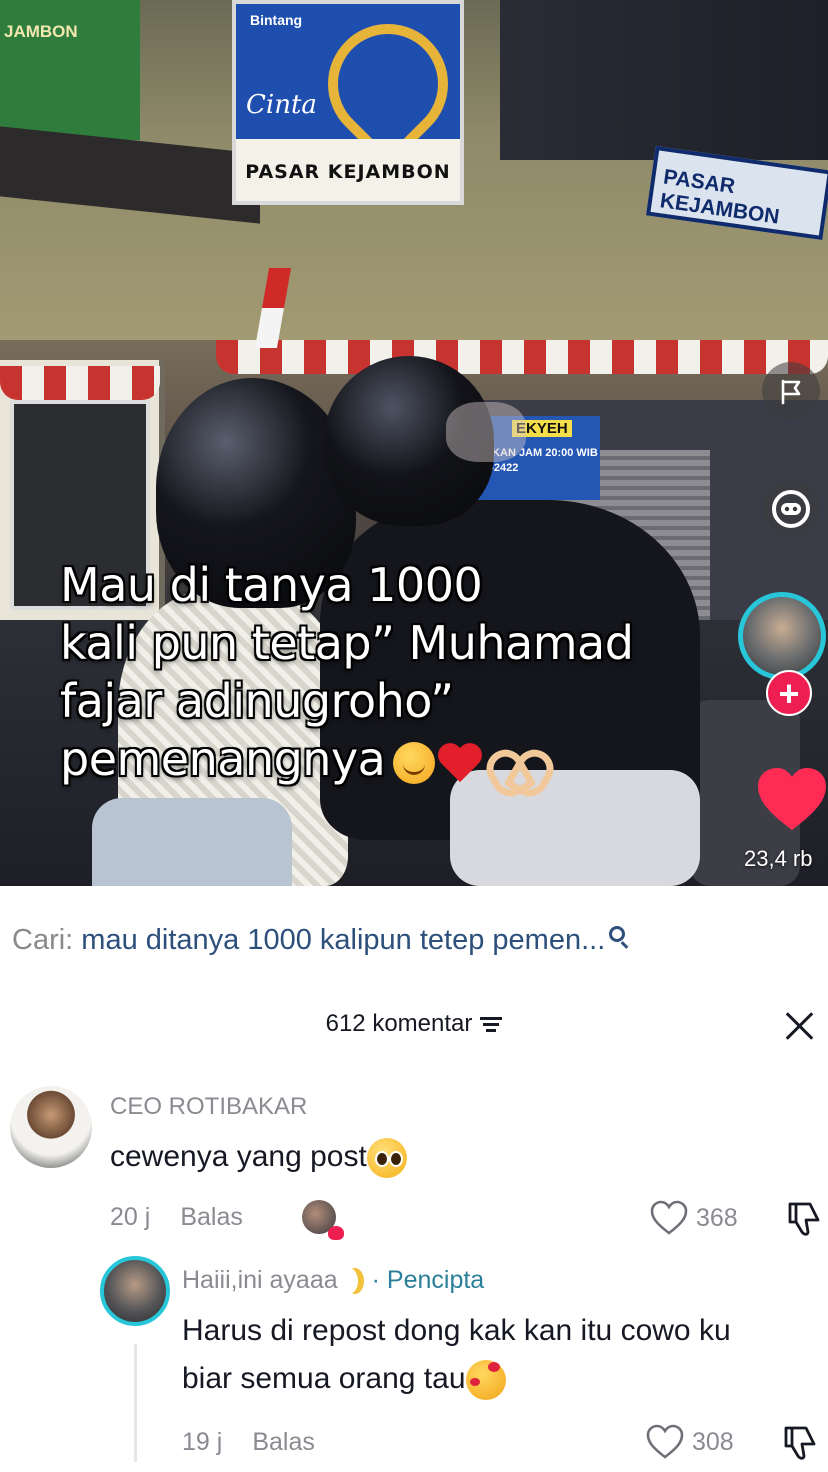  Describe the element at coordinates (713, 1441) in the screenshot. I see `reply-like-count: 308` at that location.